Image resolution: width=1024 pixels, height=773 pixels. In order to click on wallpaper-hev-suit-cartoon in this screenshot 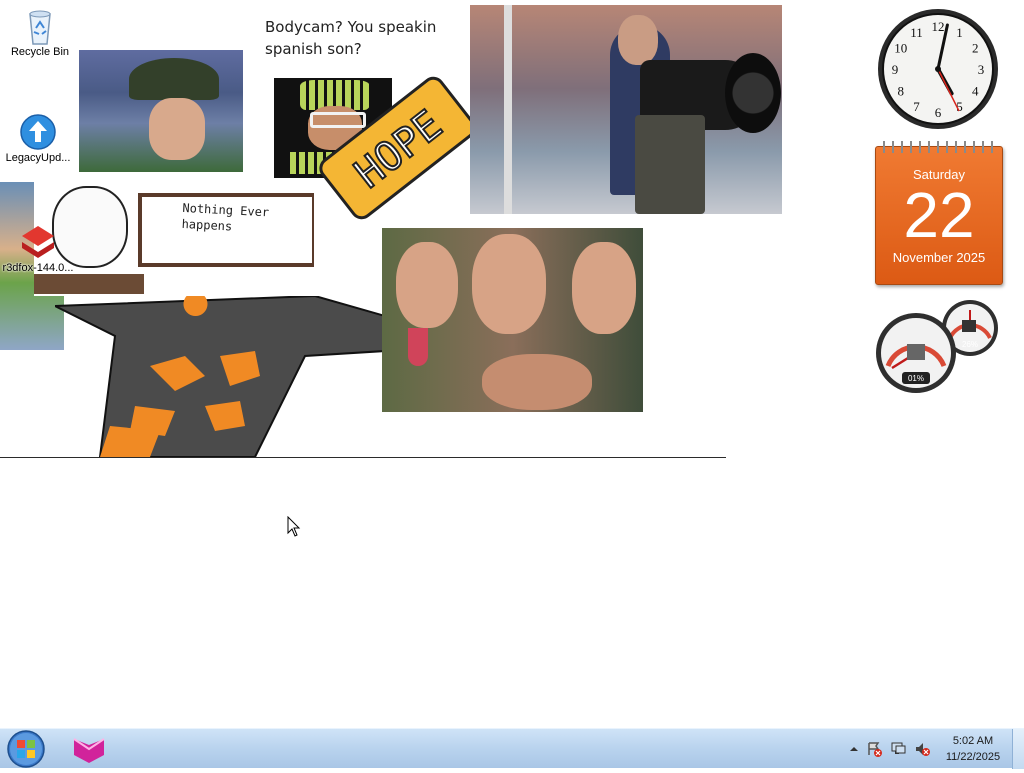, I will do `click(220, 376)`.